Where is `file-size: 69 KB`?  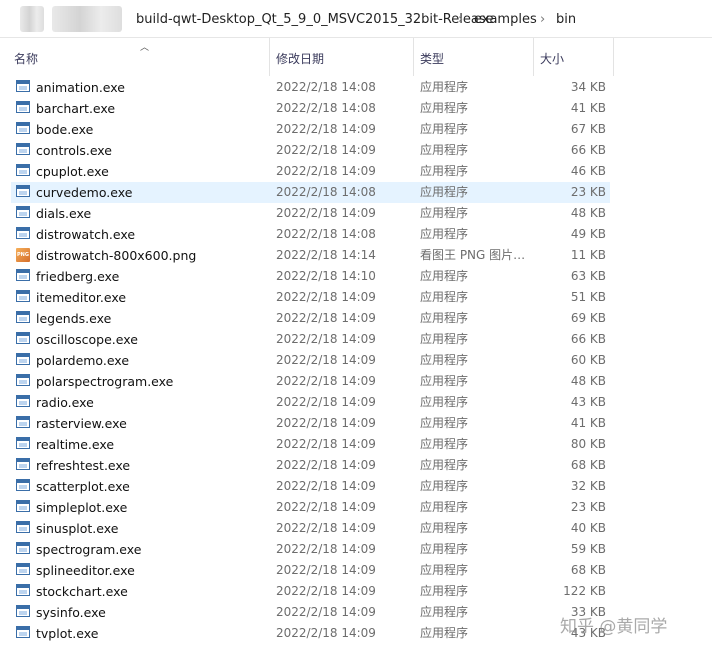
file-size: 69 KB is located at coordinates (588, 318).